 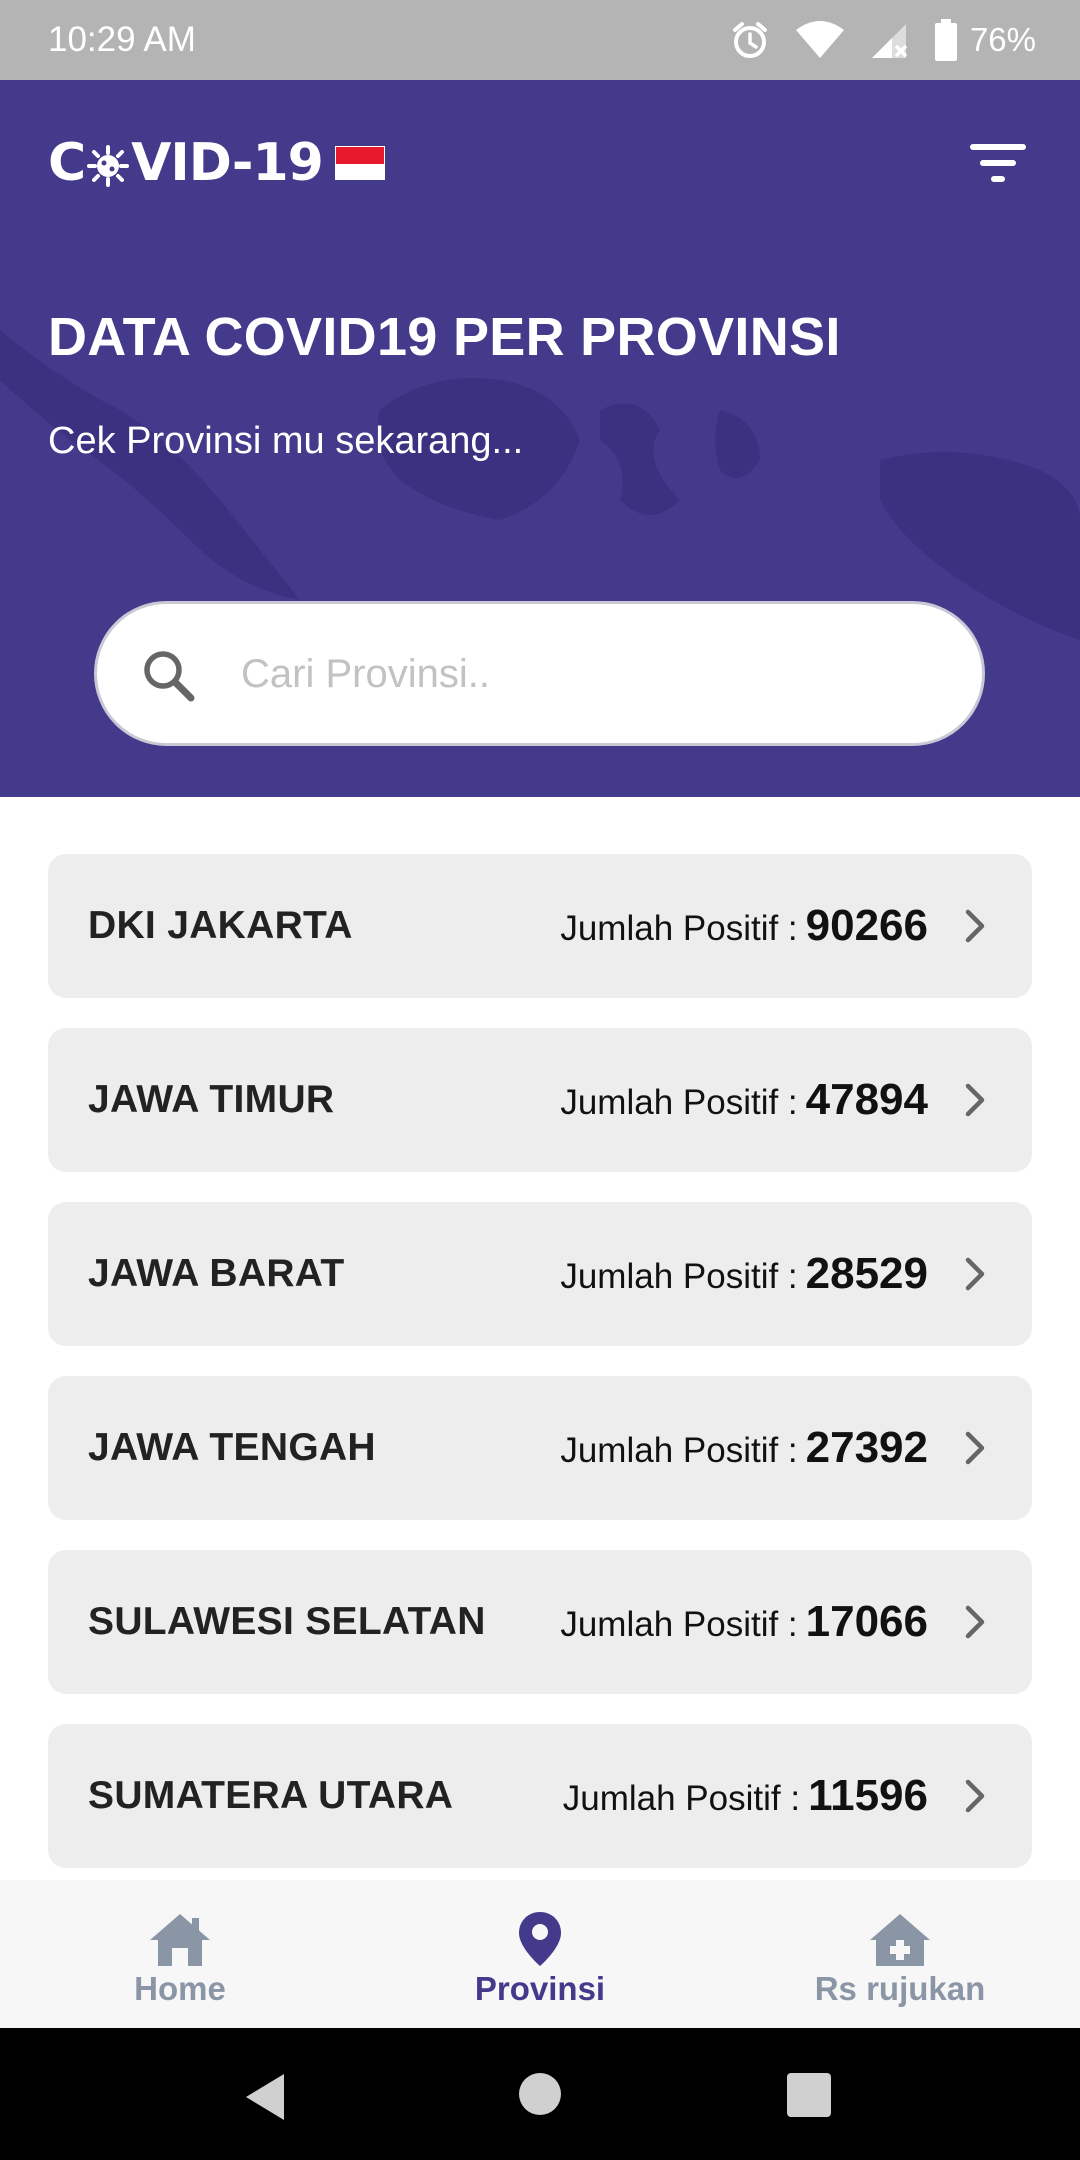 I want to click on province-name: SULAWESI SELATAN, so click(x=287, y=1621).